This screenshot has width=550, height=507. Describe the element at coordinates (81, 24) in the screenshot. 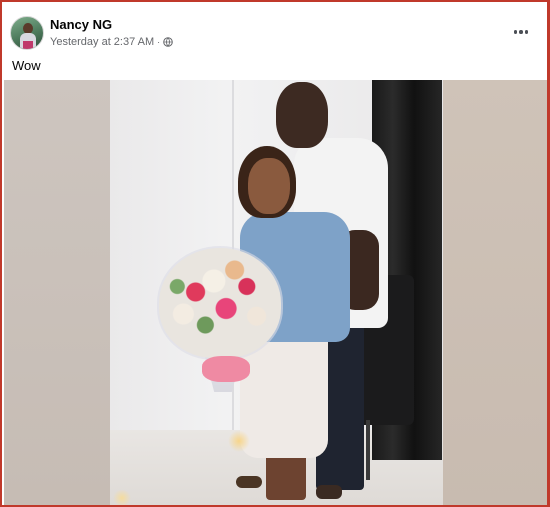

I see `author-name: Nancy NG` at that location.